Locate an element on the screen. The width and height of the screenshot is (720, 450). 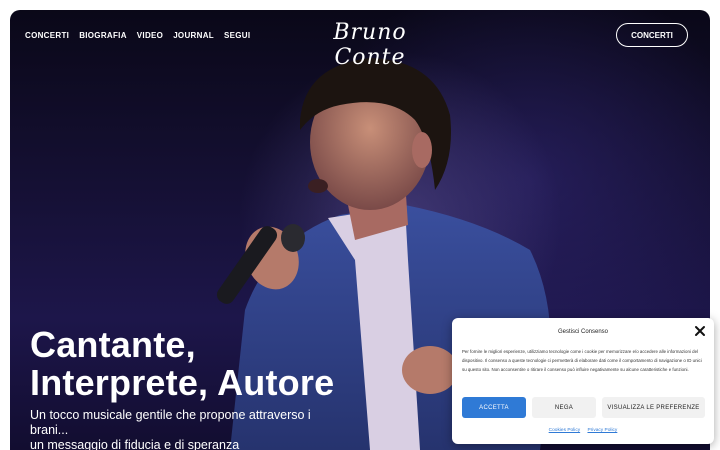
deny-button: NEGA is located at coordinates (564, 407).